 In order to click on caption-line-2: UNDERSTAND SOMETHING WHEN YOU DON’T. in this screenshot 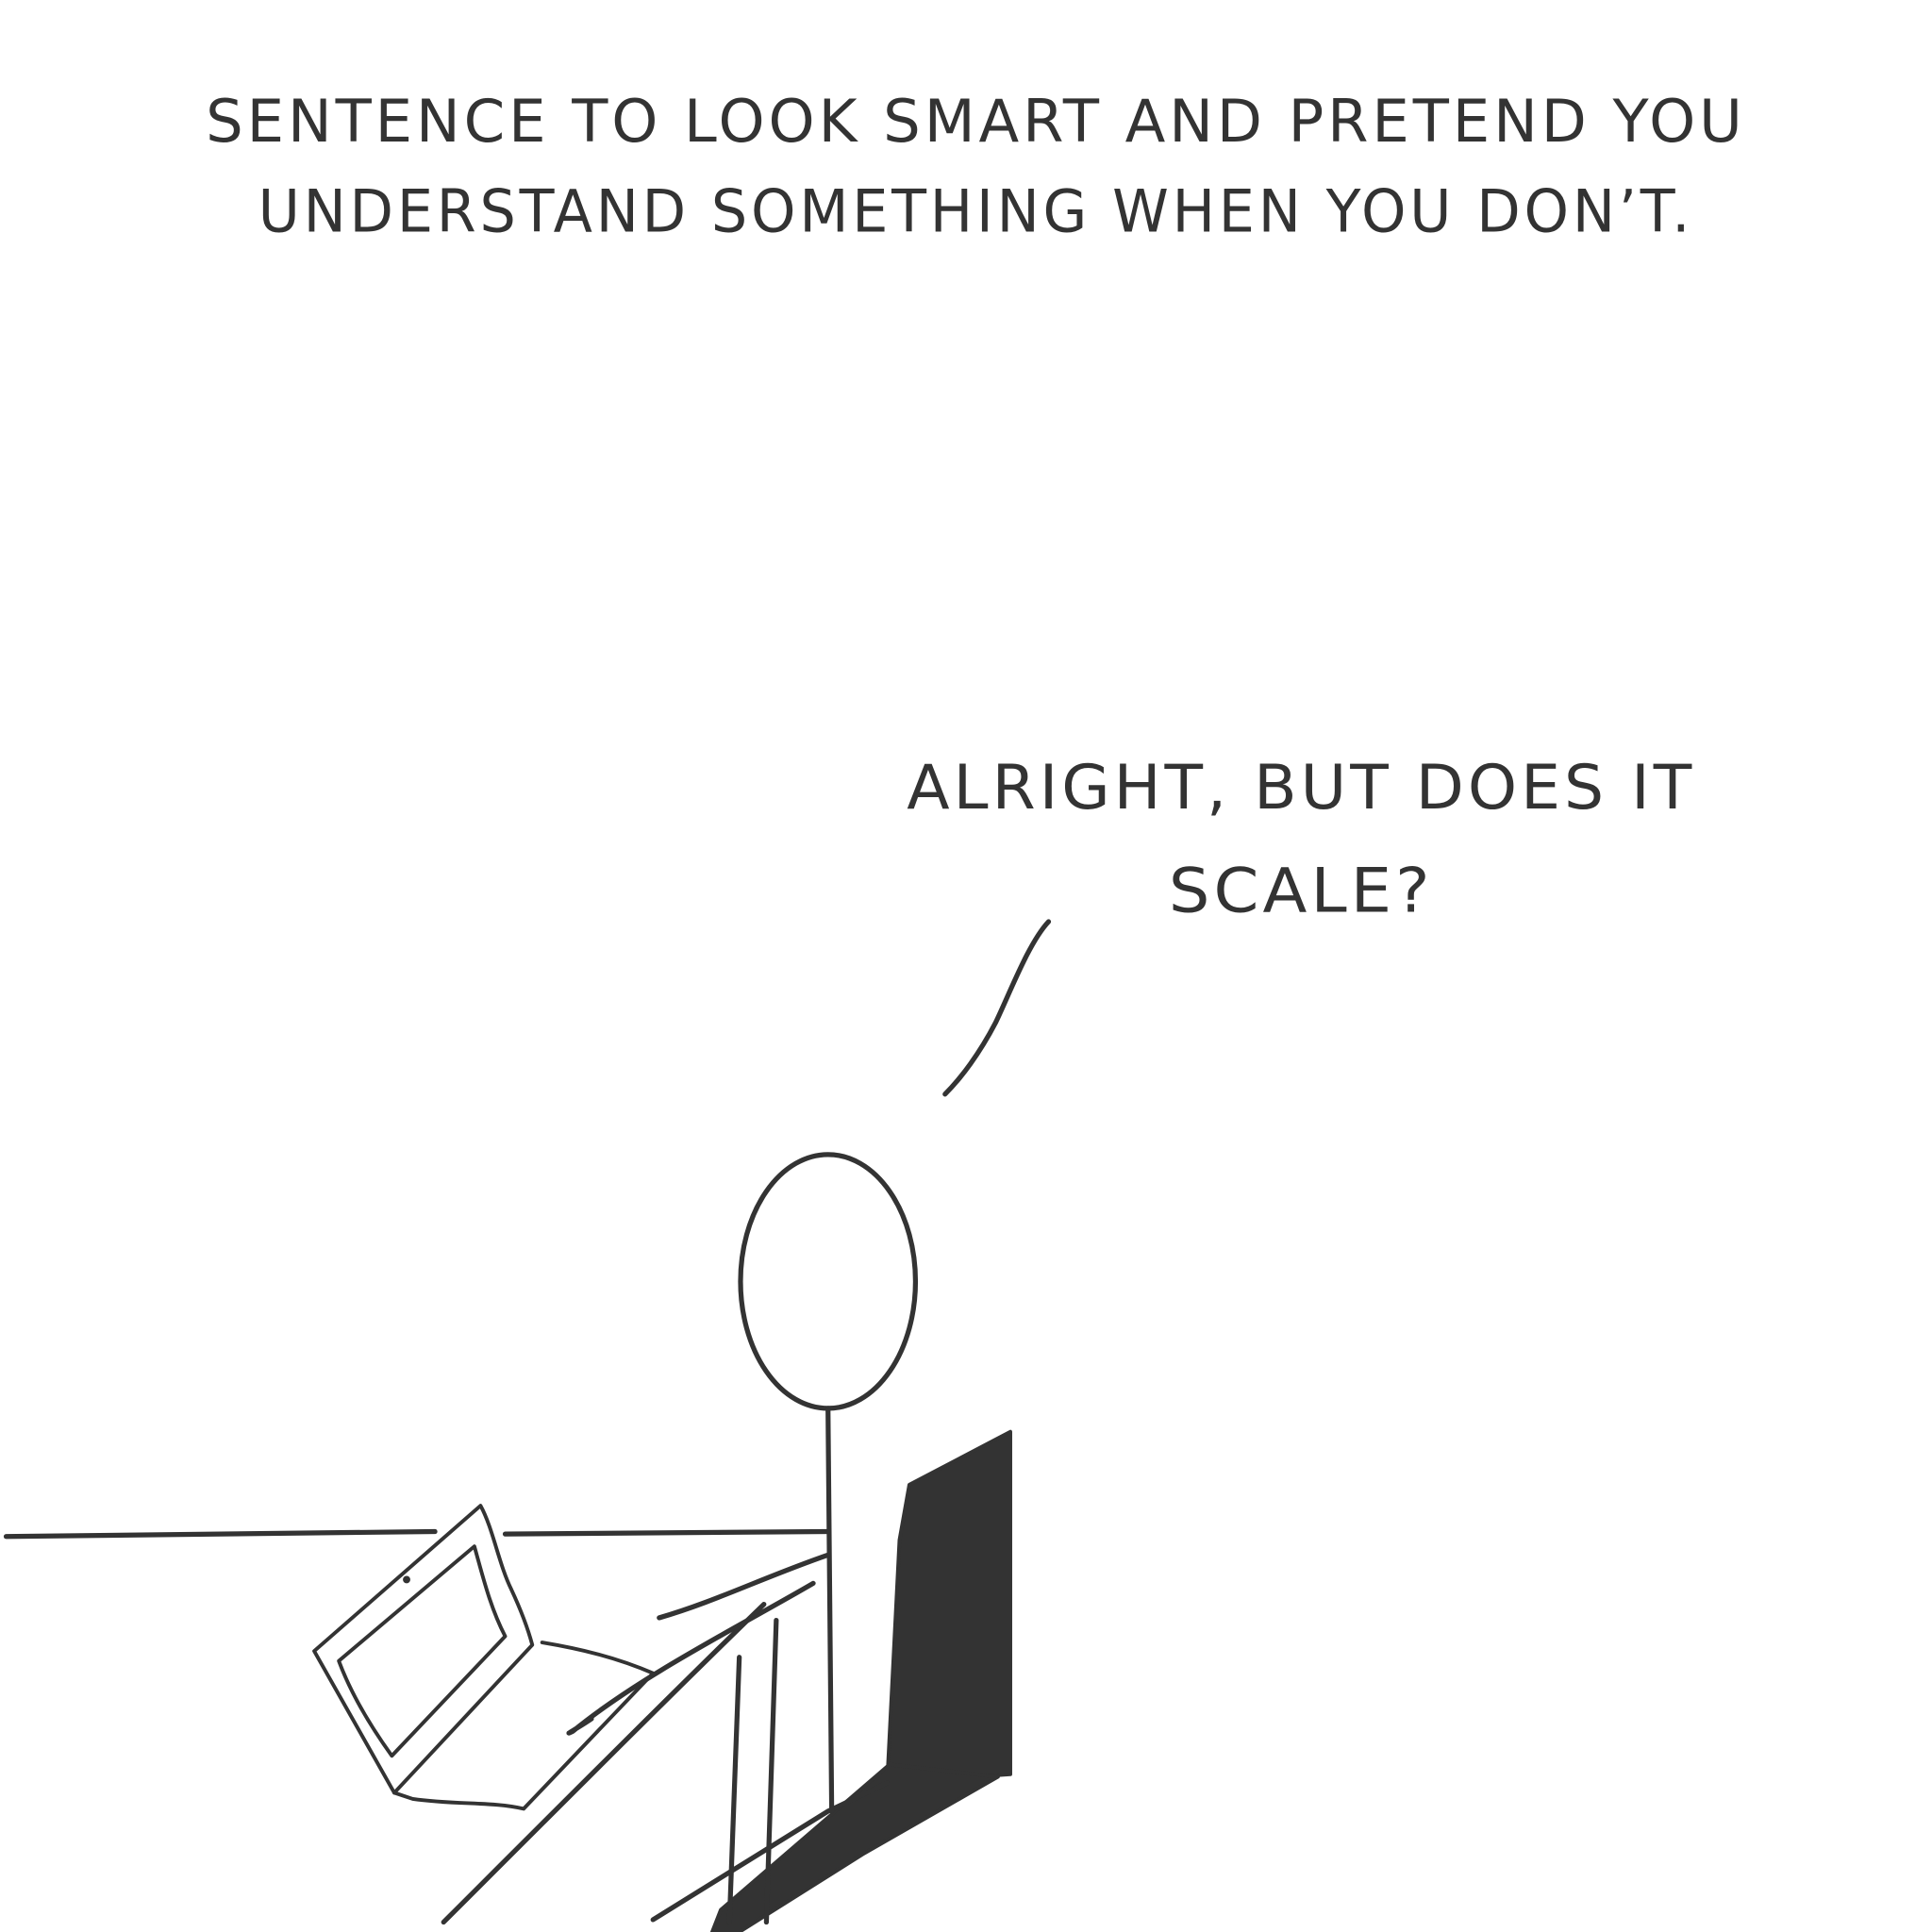, I will do `click(976, 212)`.